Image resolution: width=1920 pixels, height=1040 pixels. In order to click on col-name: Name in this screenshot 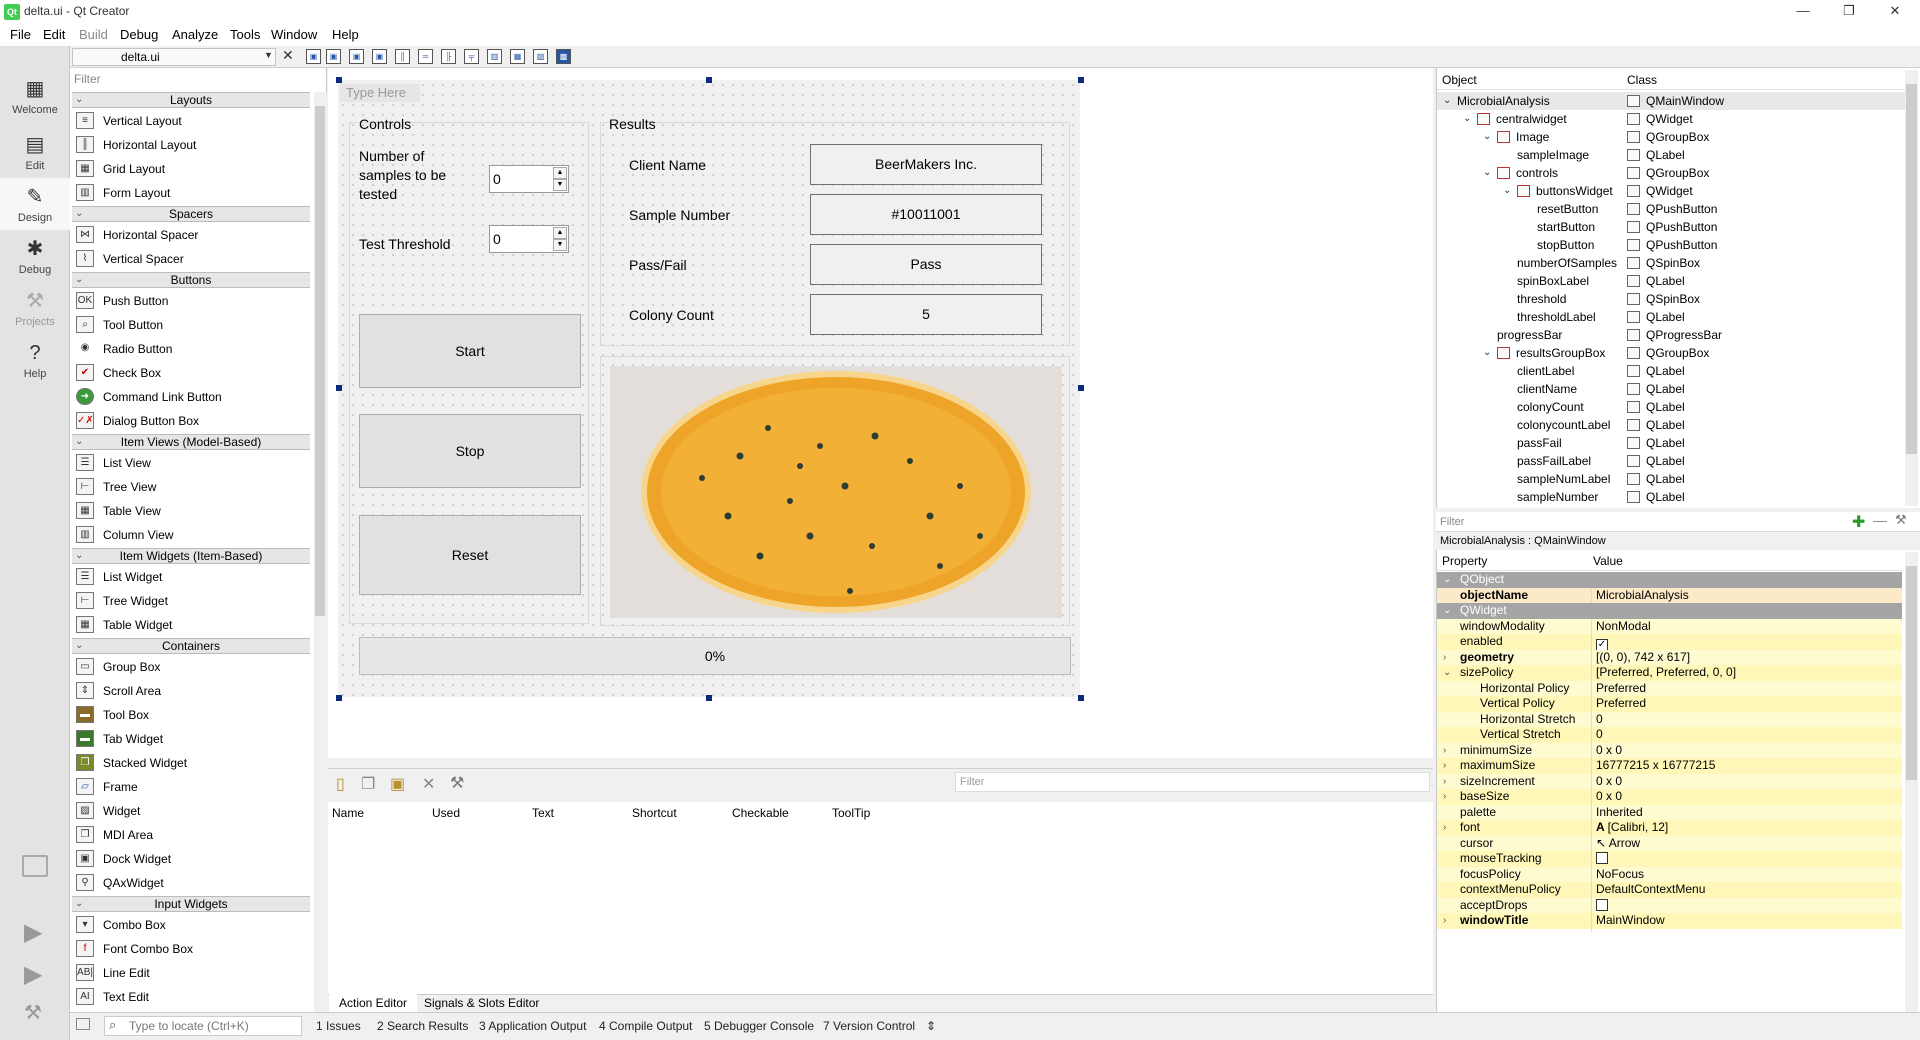, I will do `click(348, 813)`.